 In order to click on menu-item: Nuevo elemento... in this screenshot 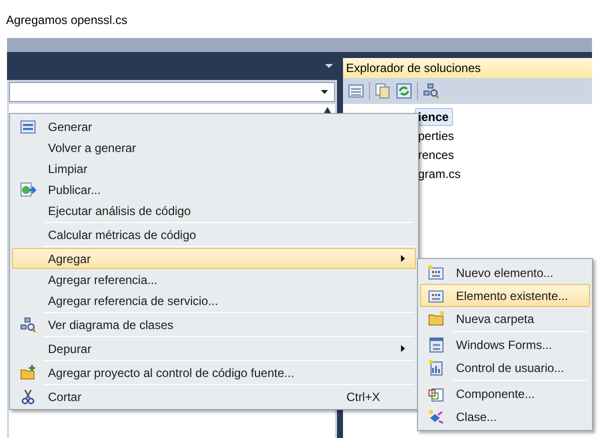, I will do `click(505, 272)`.